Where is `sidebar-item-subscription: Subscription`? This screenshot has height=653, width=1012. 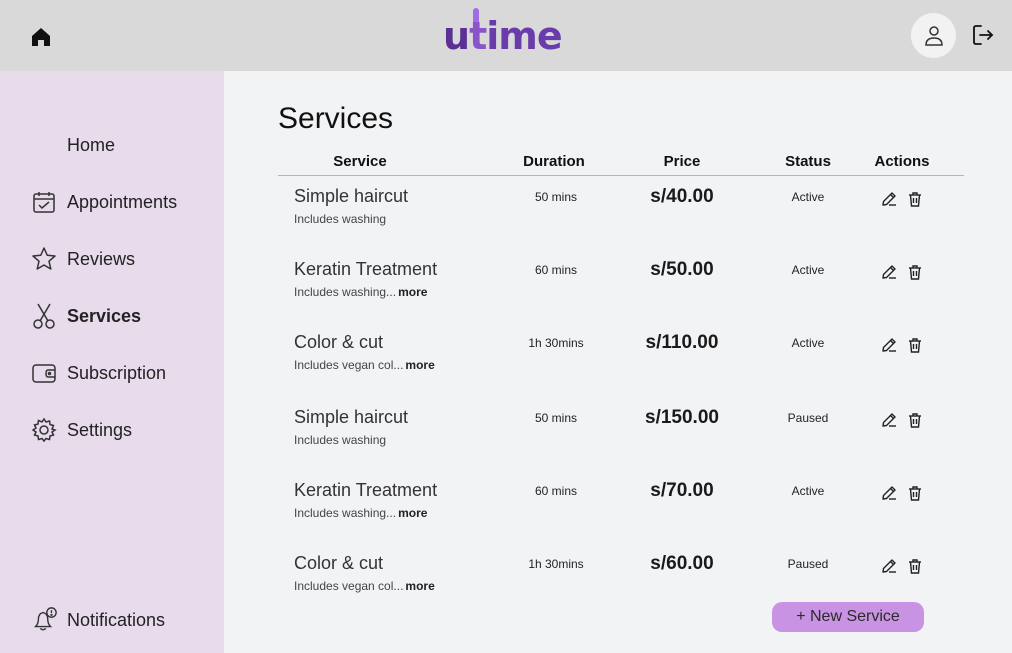 sidebar-item-subscription: Subscription is located at coordinates (98, 373).